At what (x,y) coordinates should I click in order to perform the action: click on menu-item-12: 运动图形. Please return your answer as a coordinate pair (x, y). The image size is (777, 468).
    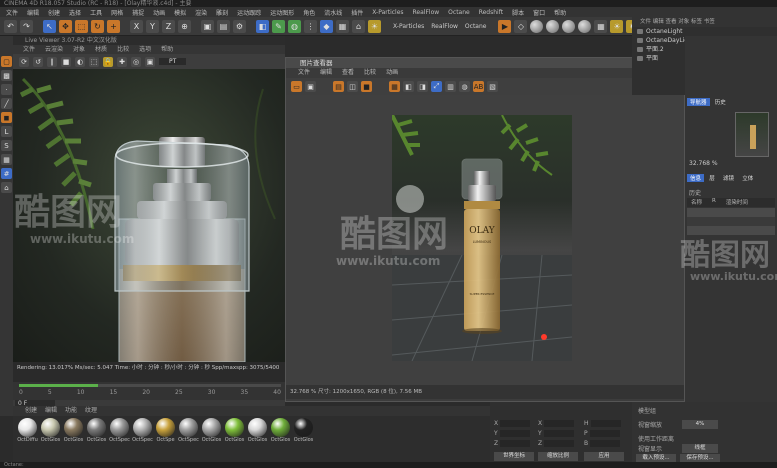
    Looking at the image, I should click on (282, 12).